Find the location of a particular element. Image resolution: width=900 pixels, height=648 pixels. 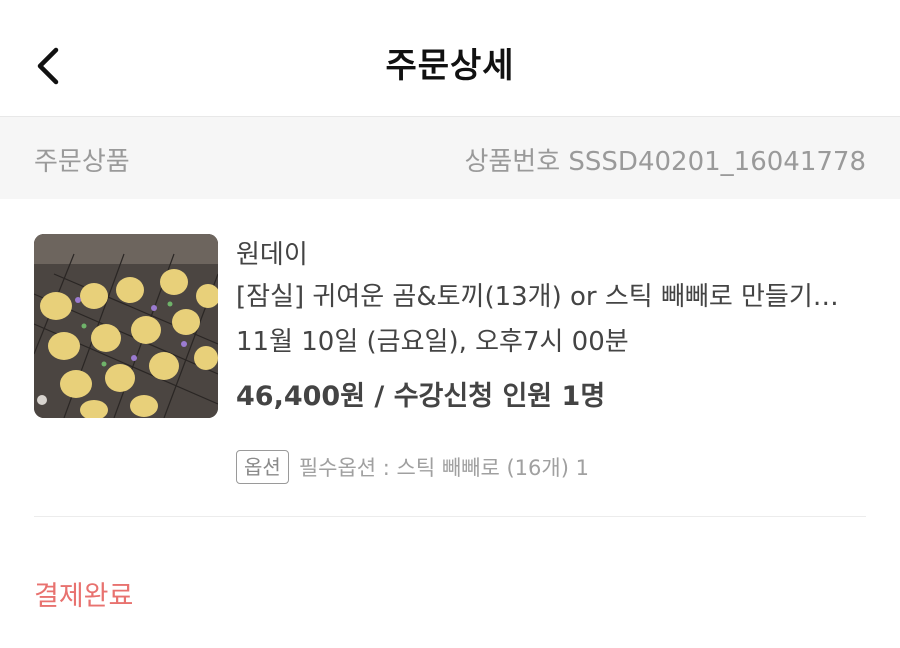

option-row: 옵션 필수옵션 : 스틱 빼빼로 (16개) 1 is located at coordinates (412, 467).